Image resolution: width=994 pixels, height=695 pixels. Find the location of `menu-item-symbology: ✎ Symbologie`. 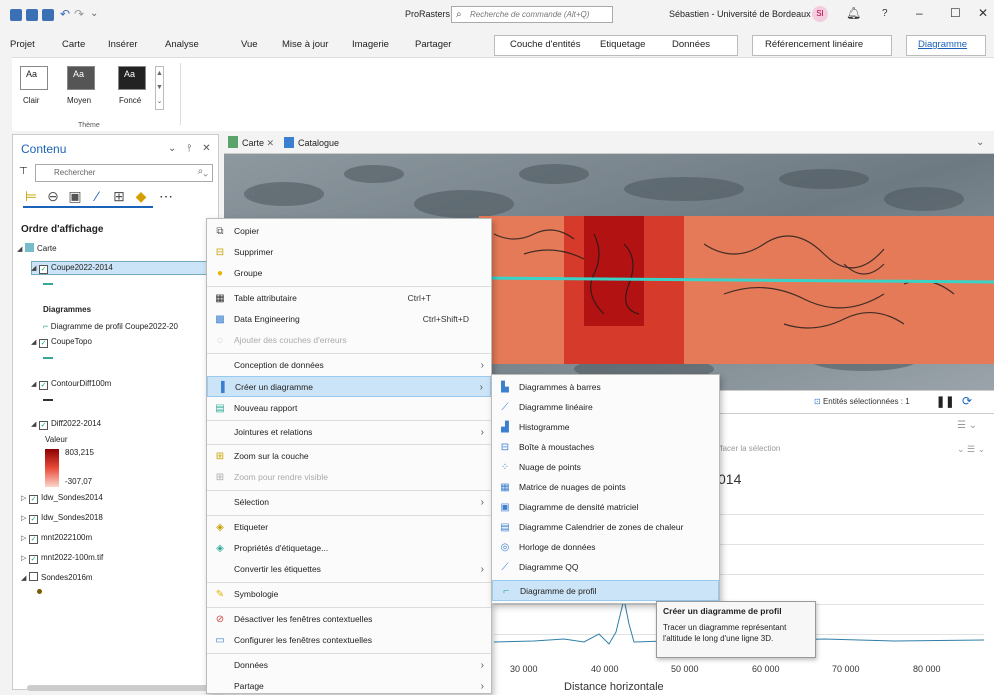

menu-item-symbology: ✎ Symbologie is located at coordinates (349, 594).